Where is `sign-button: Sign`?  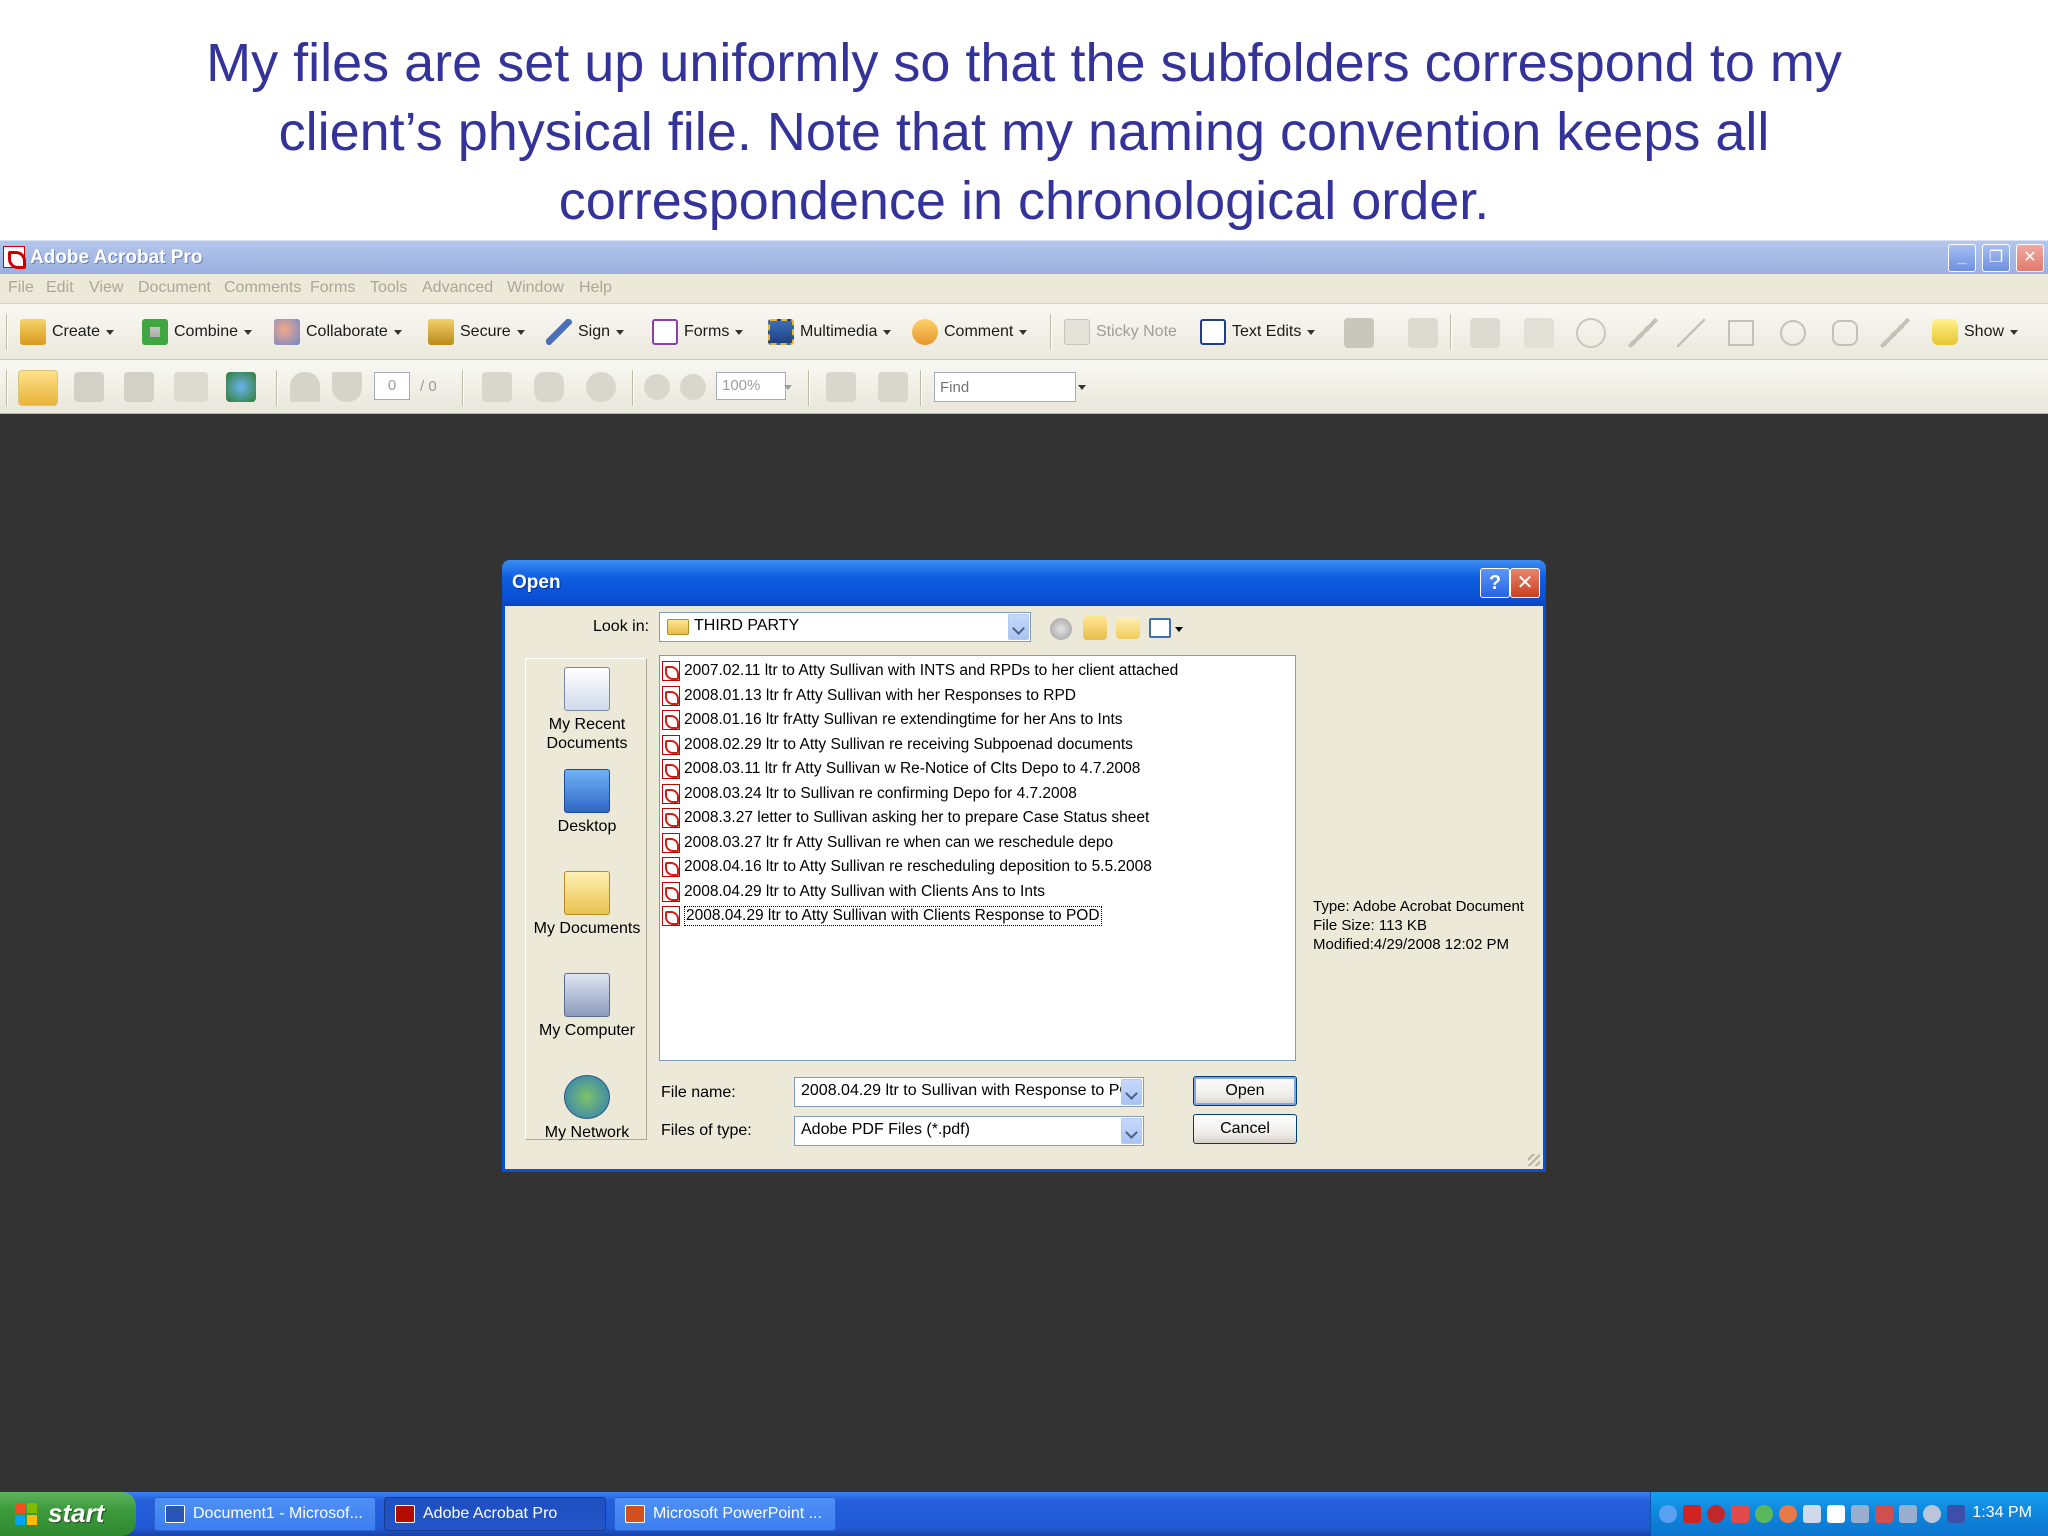
sign-button: Sign is located at coordinates (585, 332).